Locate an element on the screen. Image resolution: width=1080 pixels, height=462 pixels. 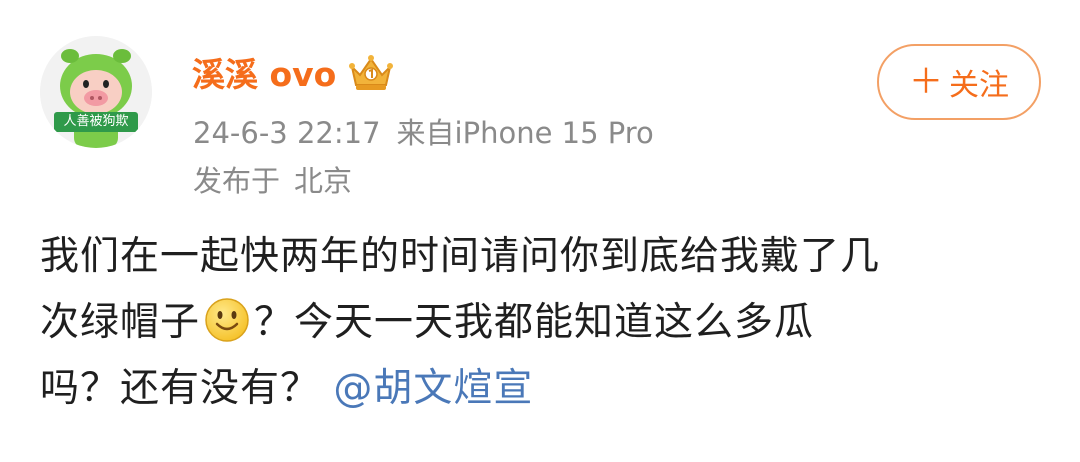
mention-link: @胡文煊宣 is located at coordinates (433, 388).